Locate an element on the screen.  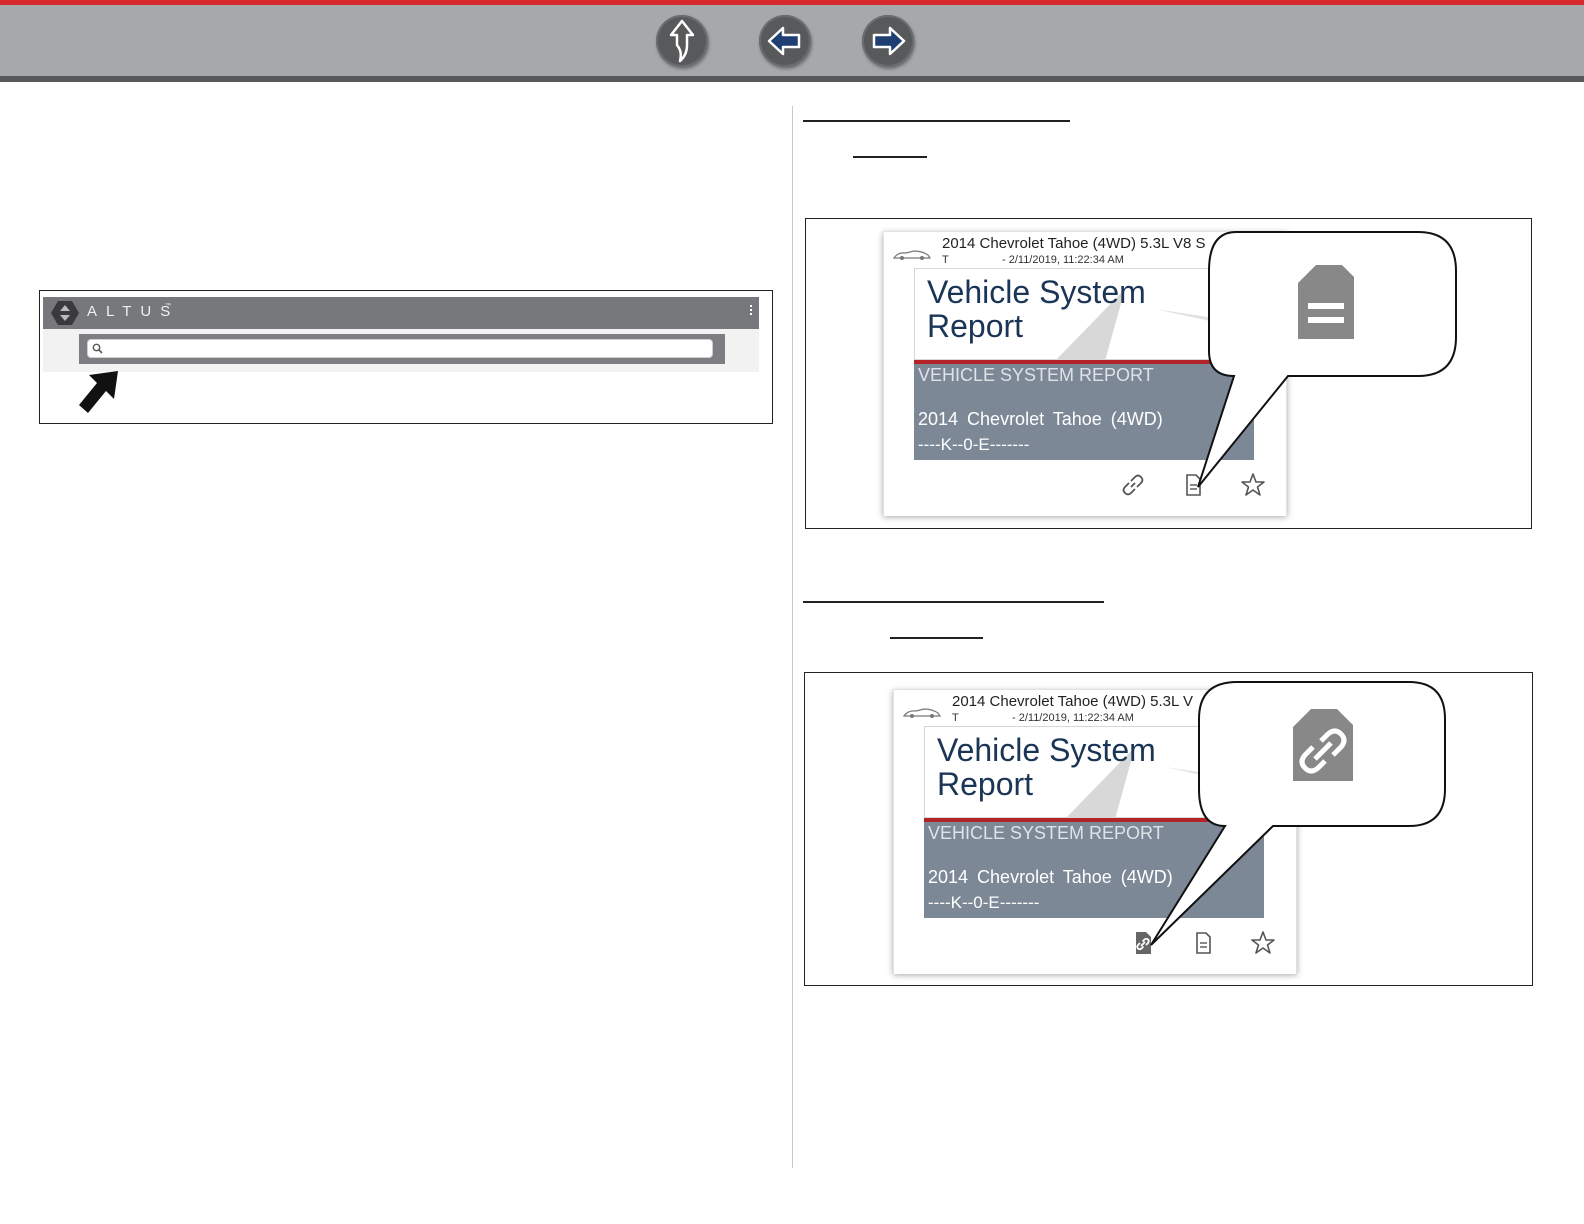
search-strip is located at coordinates (402, 349).